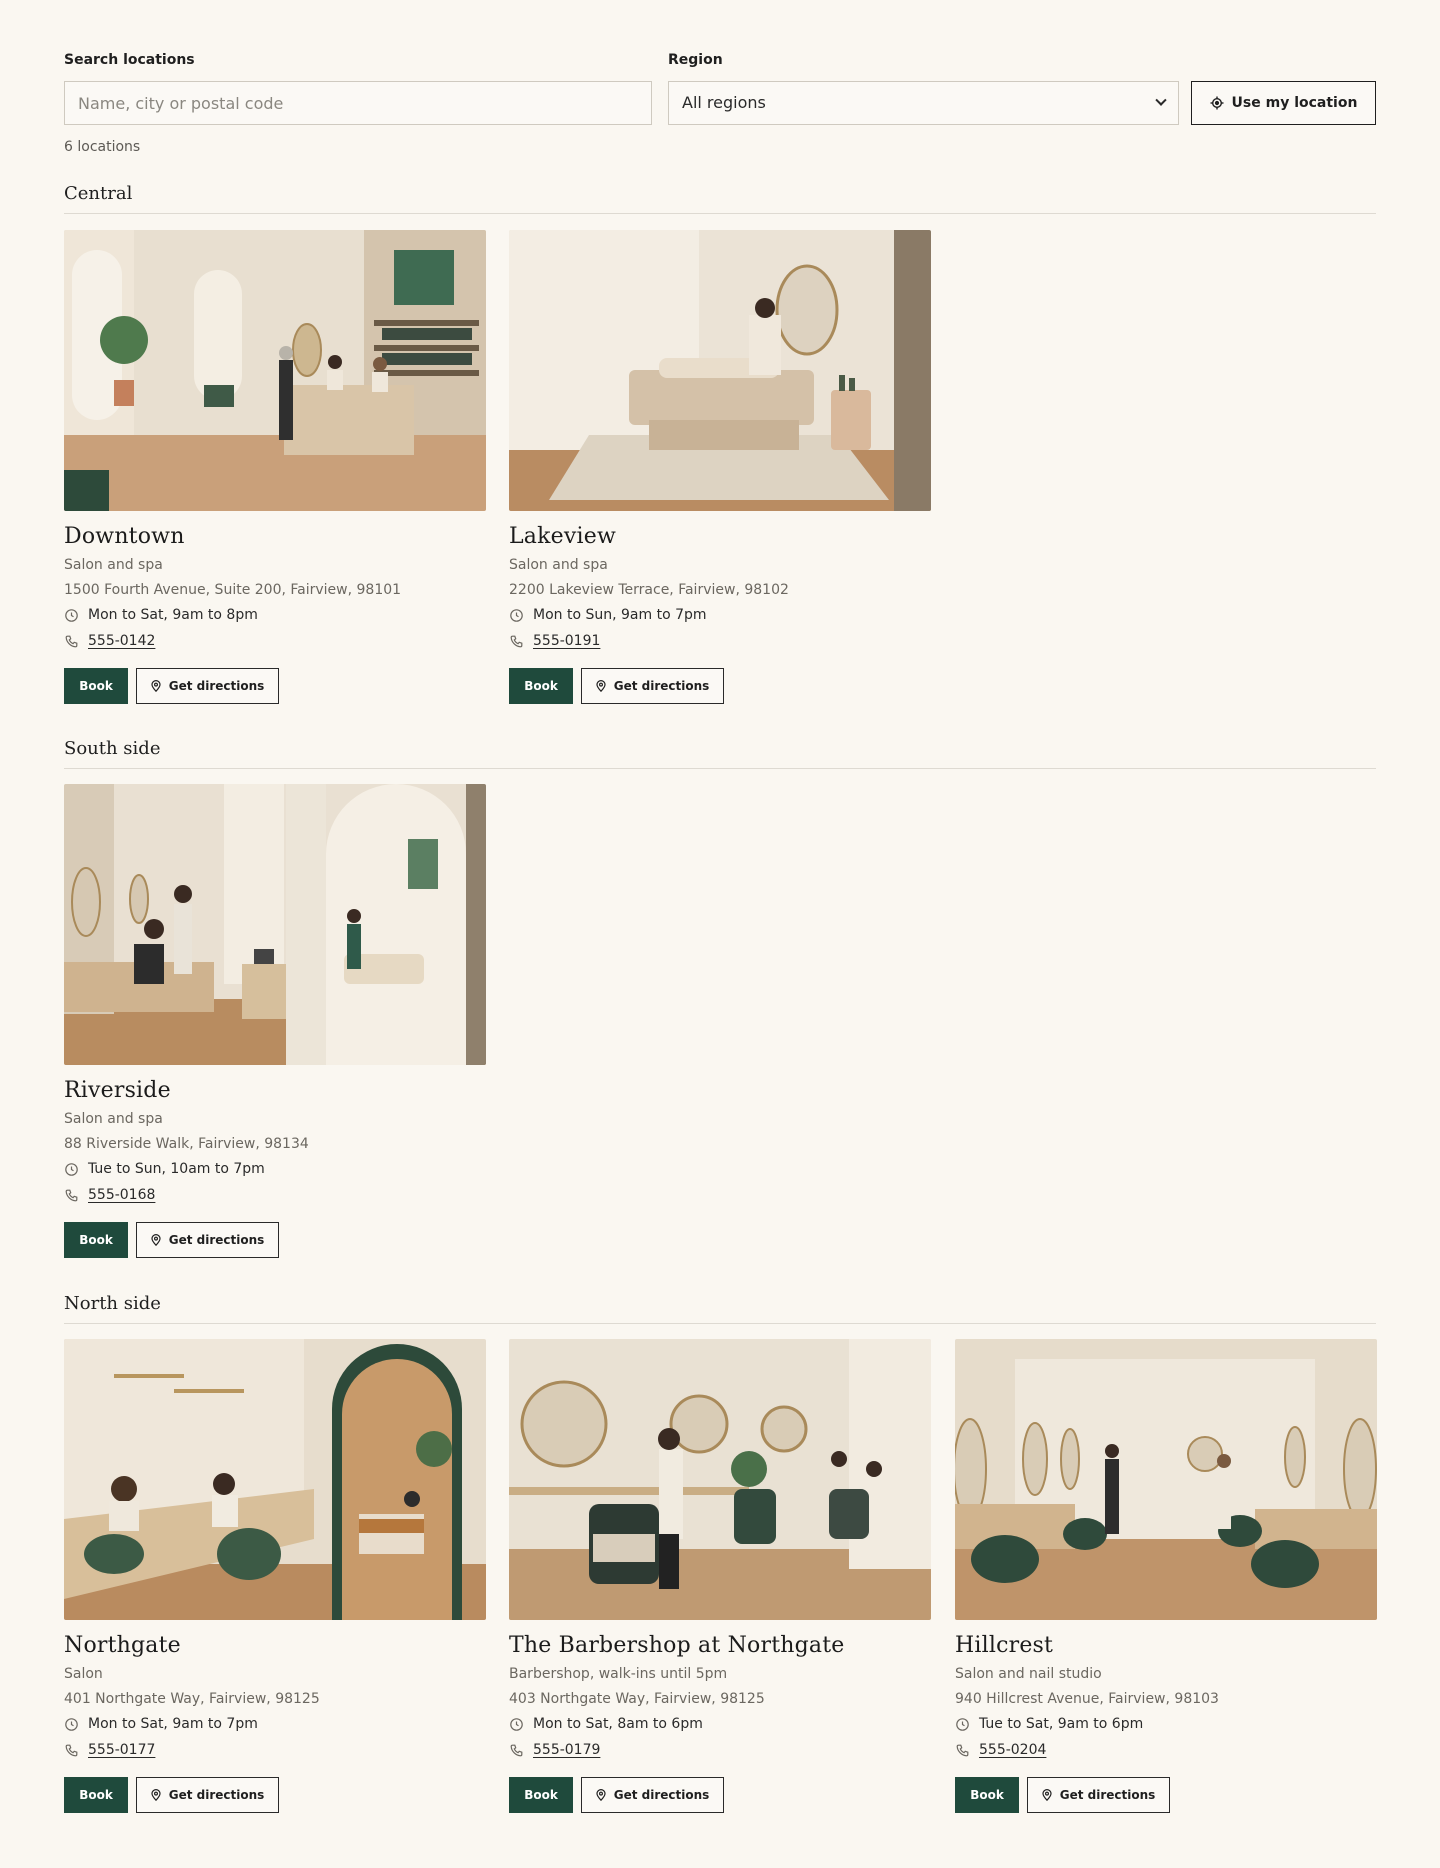 This screenshot has height=1868, width=1440. Describe the element at coordinates (1087, 1699) in the screenshot. I see `location-address: 940 Hillcrest Avenue, Fairview, 98103` at that location.